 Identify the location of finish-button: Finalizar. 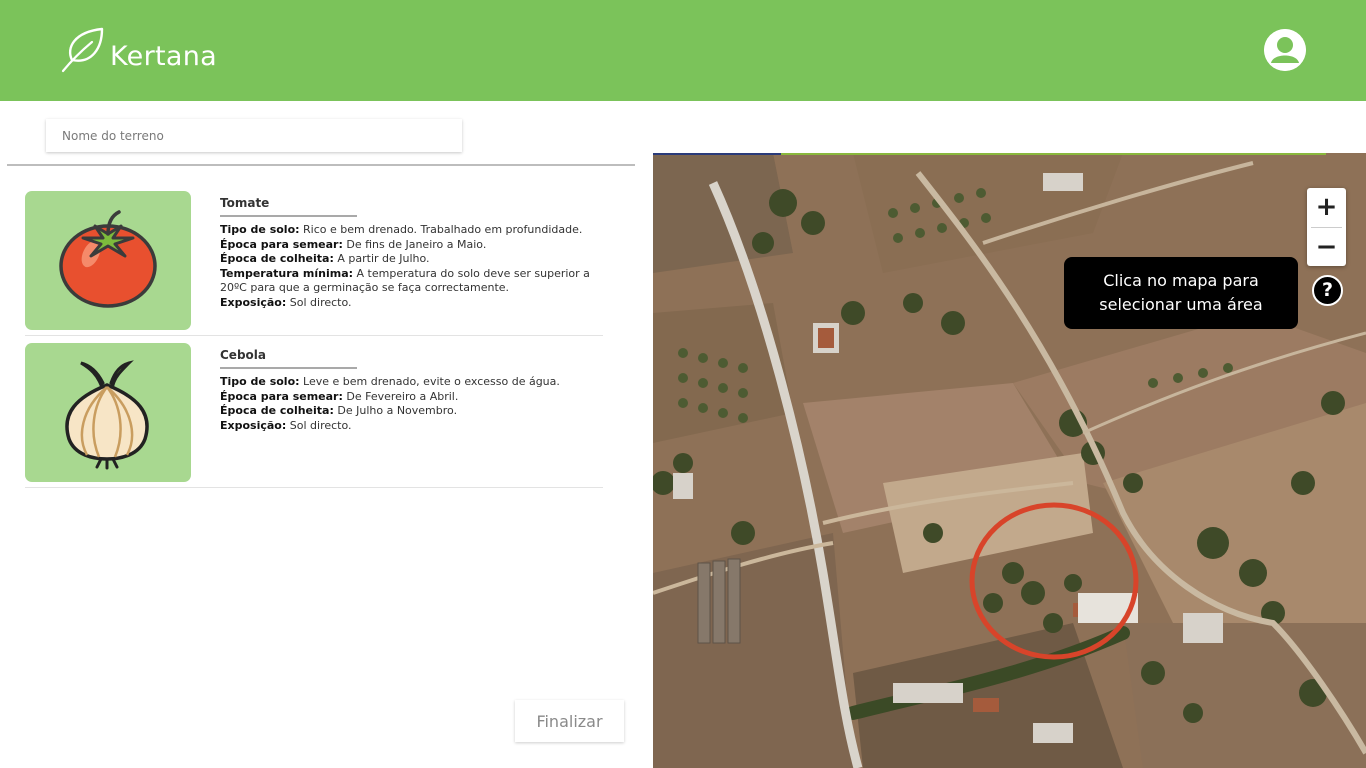
(569, 721).